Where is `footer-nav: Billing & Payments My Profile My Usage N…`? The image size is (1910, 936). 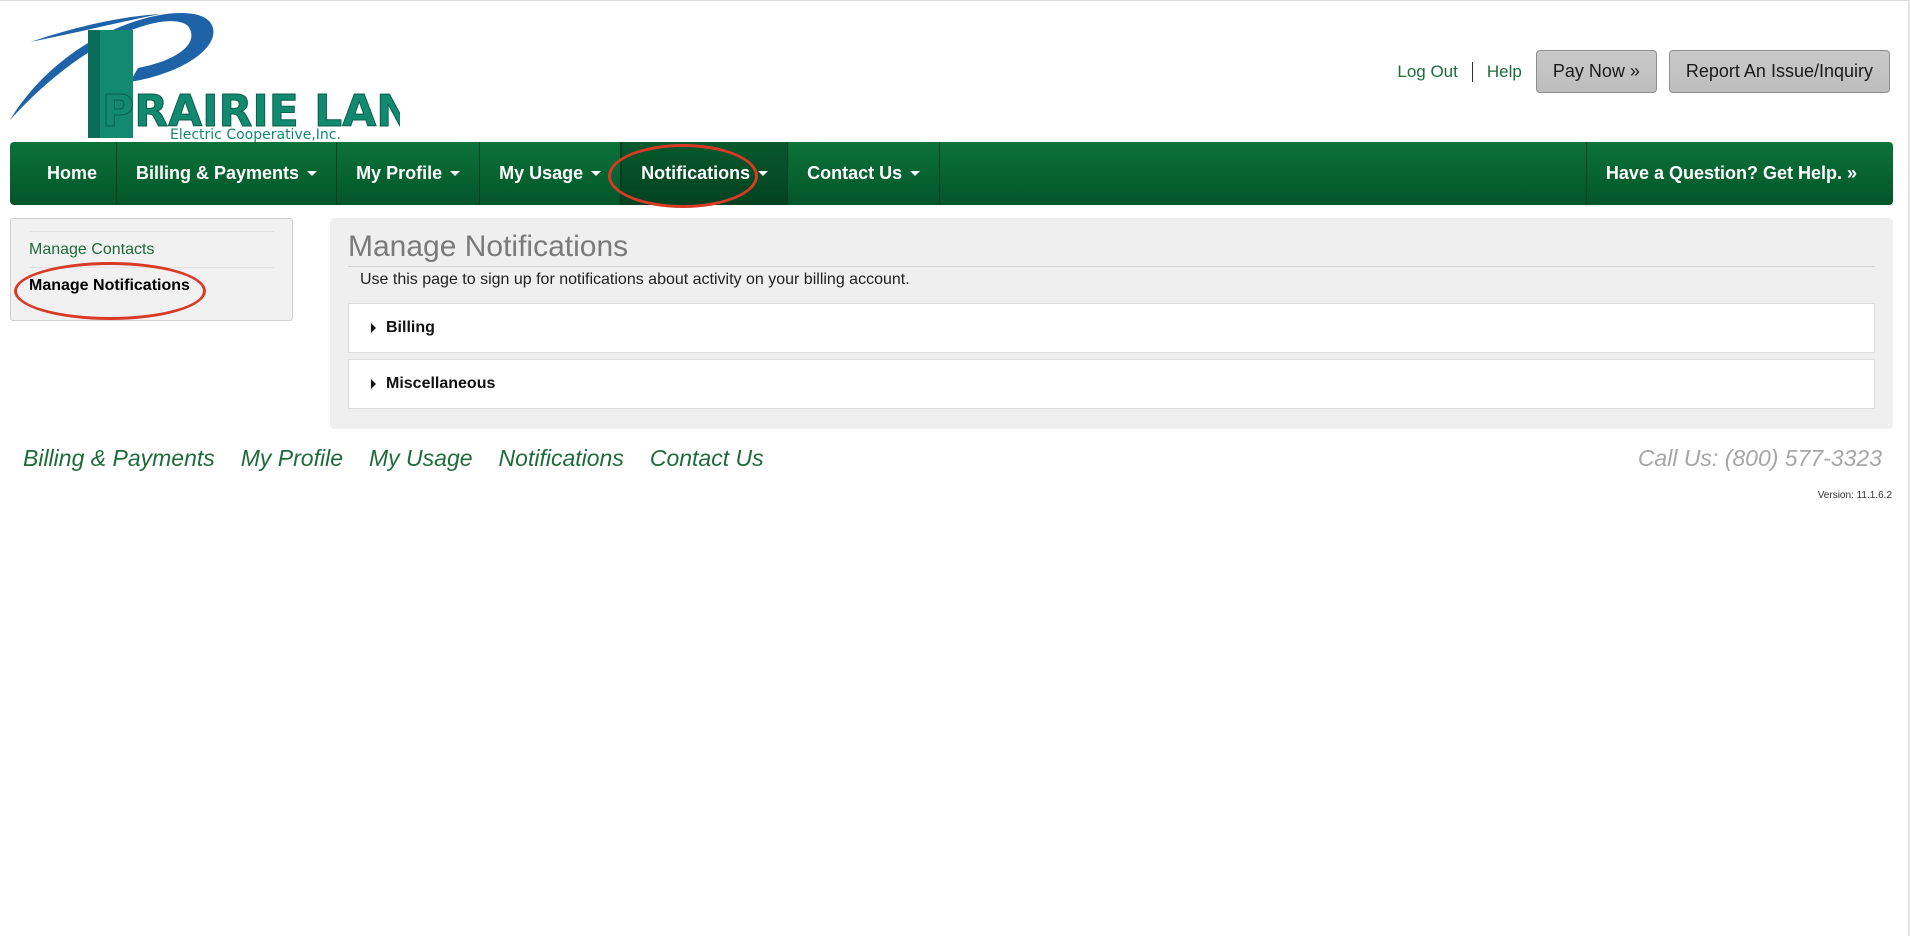 footer-nav: Billing & Payments My Profile My Usage N… is located at coordinates (406, 458).